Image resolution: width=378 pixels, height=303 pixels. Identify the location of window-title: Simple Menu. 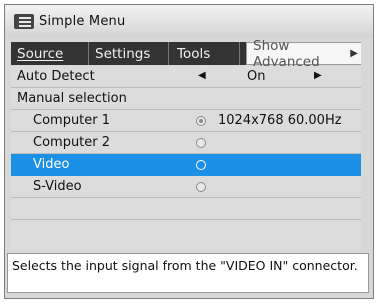
(82, 21).